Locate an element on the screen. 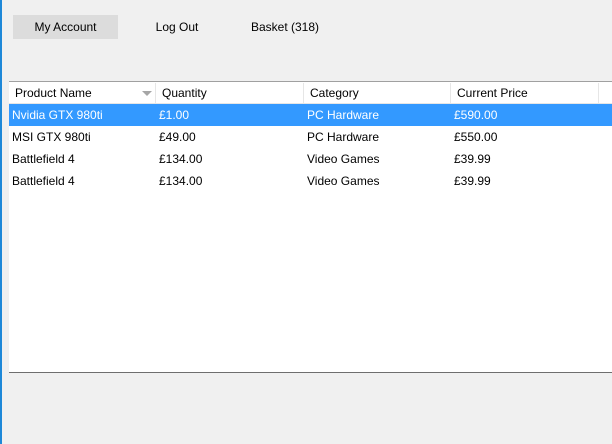 The height and width of the screenshot is (444, 612). table-row: MSI GTX 980ti £49.00 PC Hardware £550.00 is located at coordinates (310, 137).